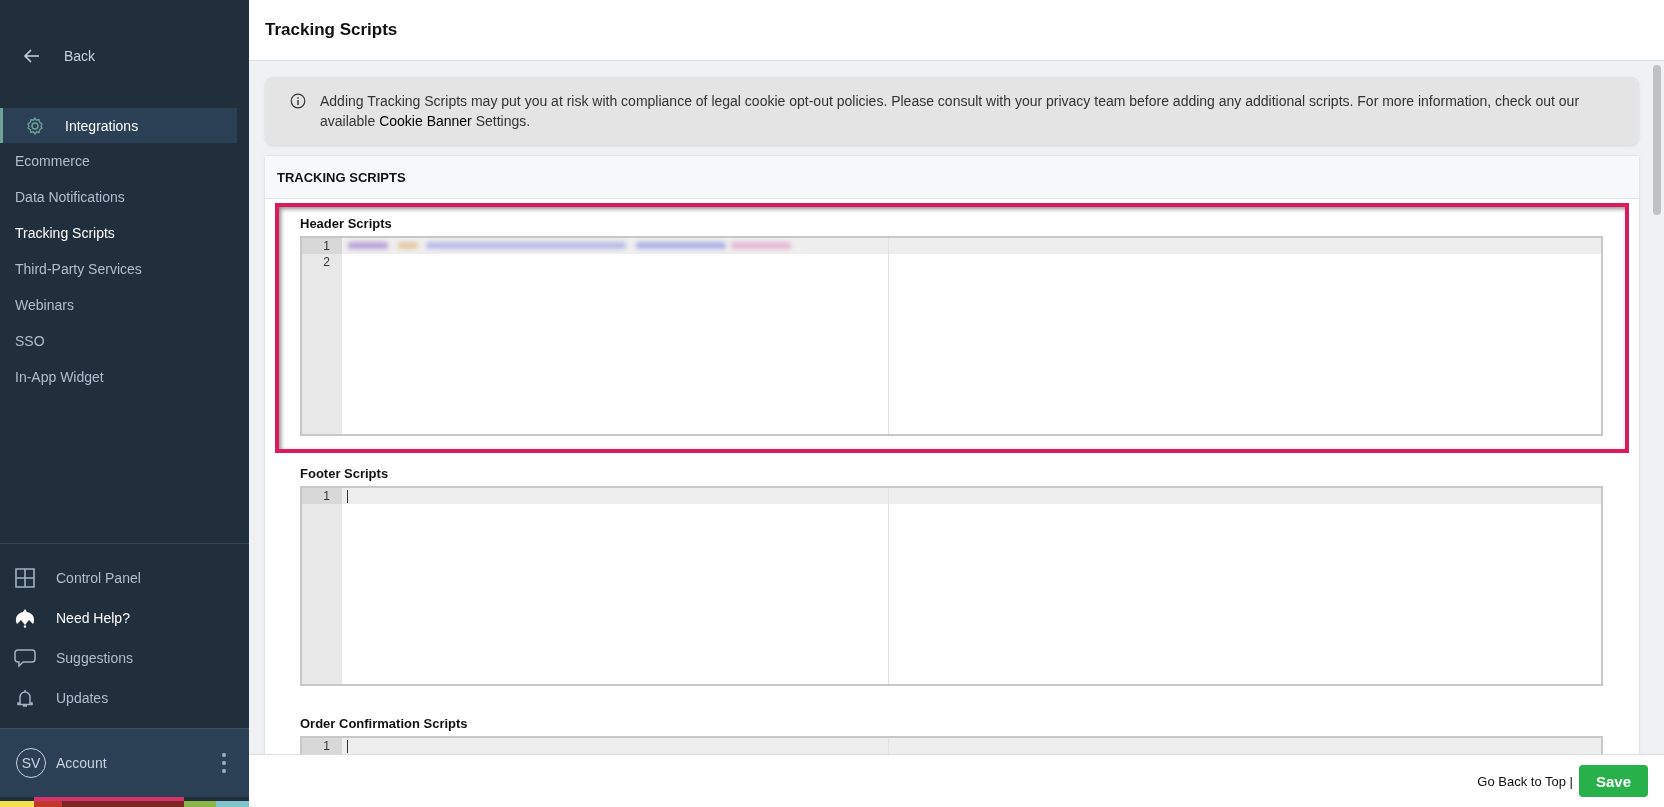 This screenshot has height=807, width=1664. What do you see at coordinates (124, 197) in the screenshot?
I see `nav-item: Data Notifications` at bounding box center [124, 197].